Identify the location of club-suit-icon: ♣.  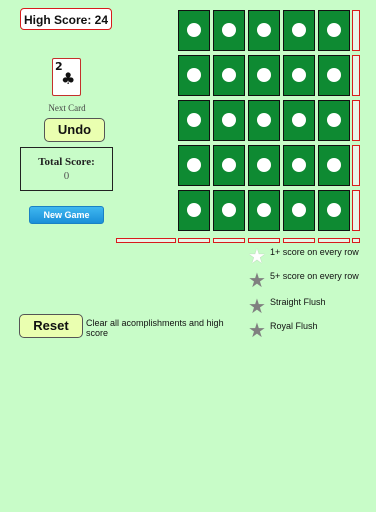
(68, 78).